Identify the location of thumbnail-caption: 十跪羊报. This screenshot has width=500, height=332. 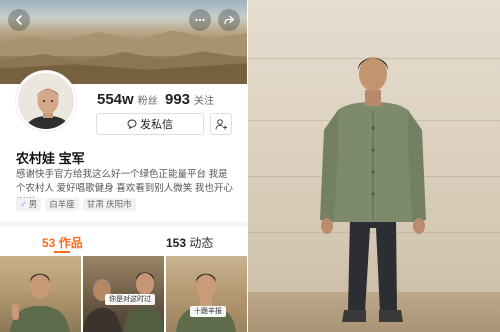
(208, 311).